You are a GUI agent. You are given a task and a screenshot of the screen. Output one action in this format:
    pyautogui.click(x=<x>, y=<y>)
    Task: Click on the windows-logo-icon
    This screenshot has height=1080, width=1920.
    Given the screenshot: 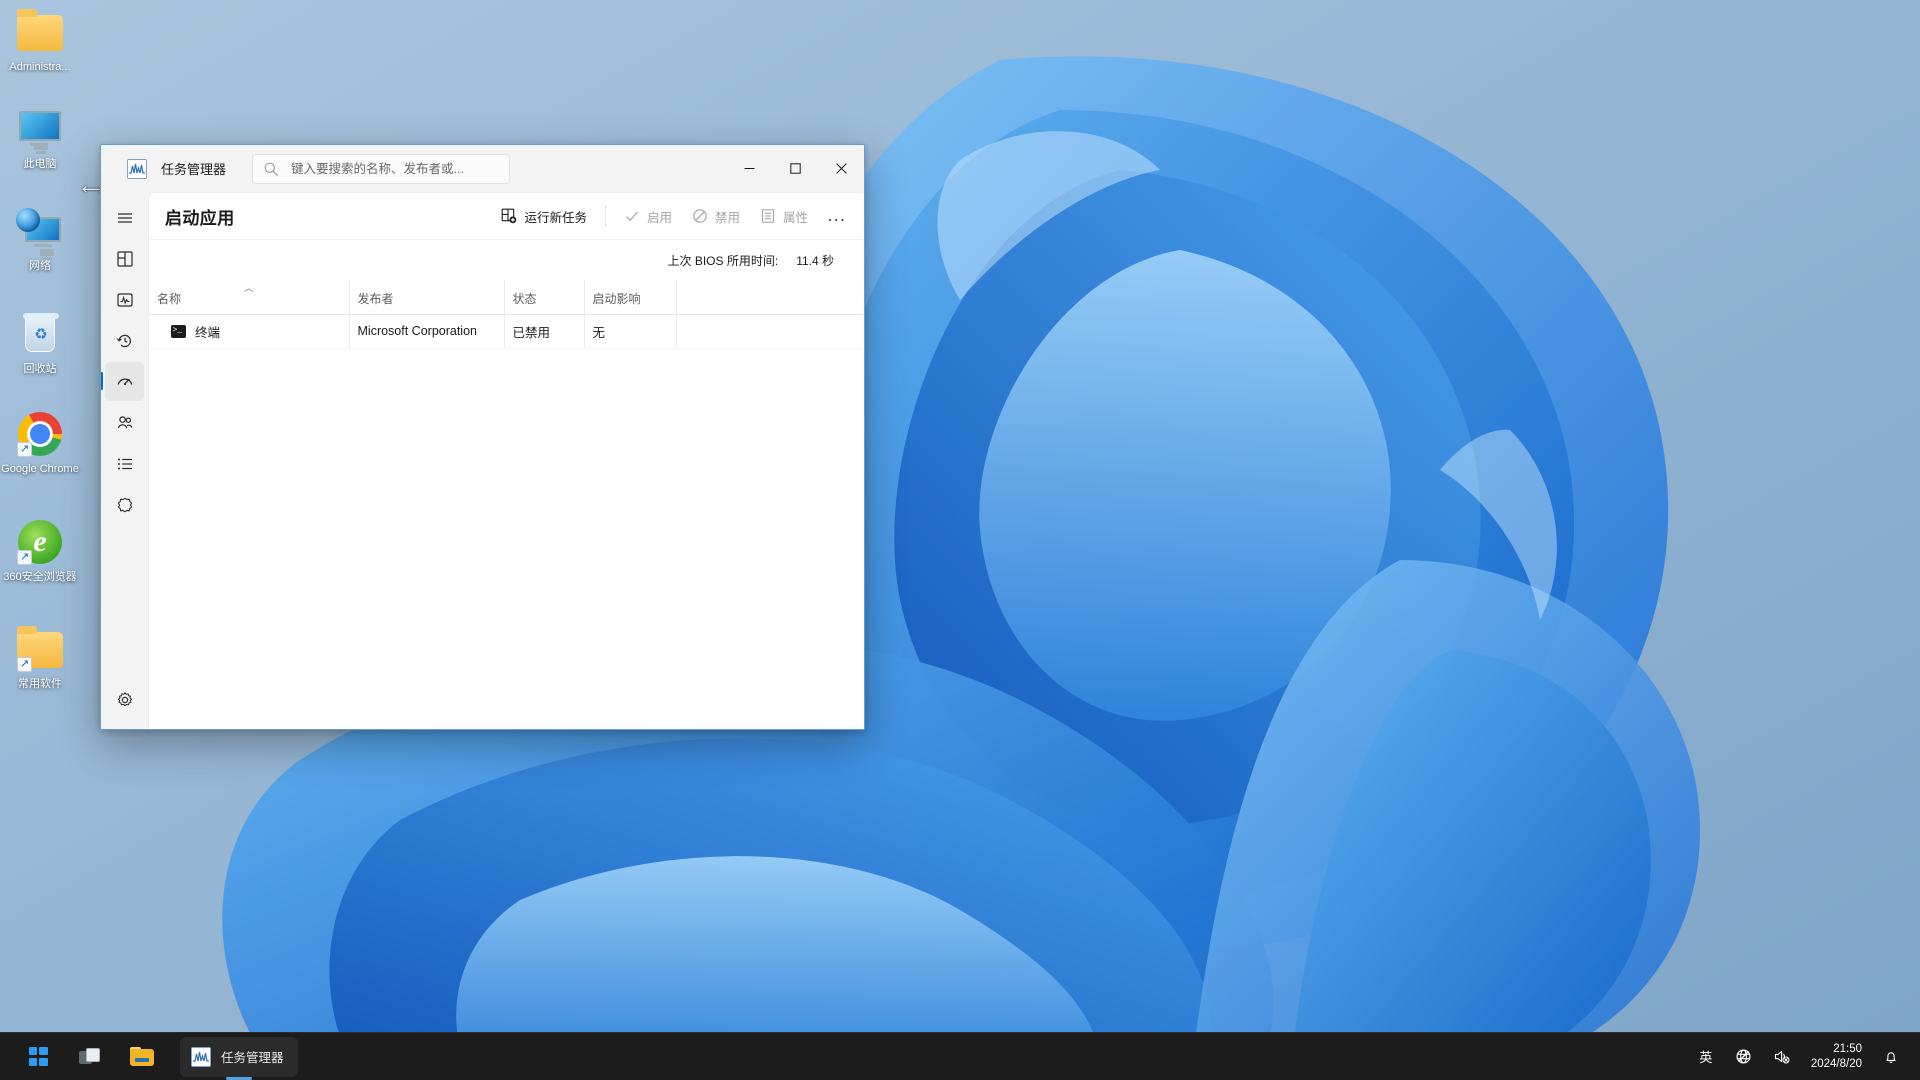 What is the action you would take?
    pyautogui.click(x=38, y=1056)
    